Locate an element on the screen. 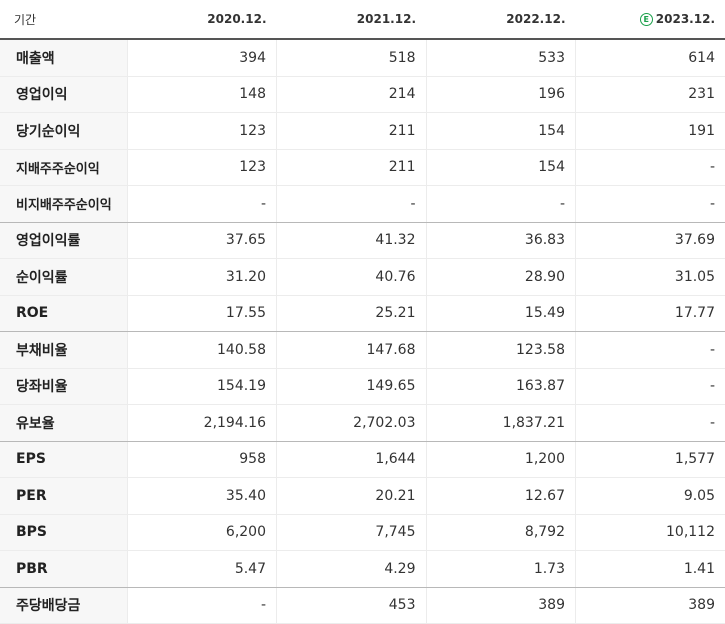 The image size is (725, 624). row-label: 영업이익률 is located at coordinates (63, 240).